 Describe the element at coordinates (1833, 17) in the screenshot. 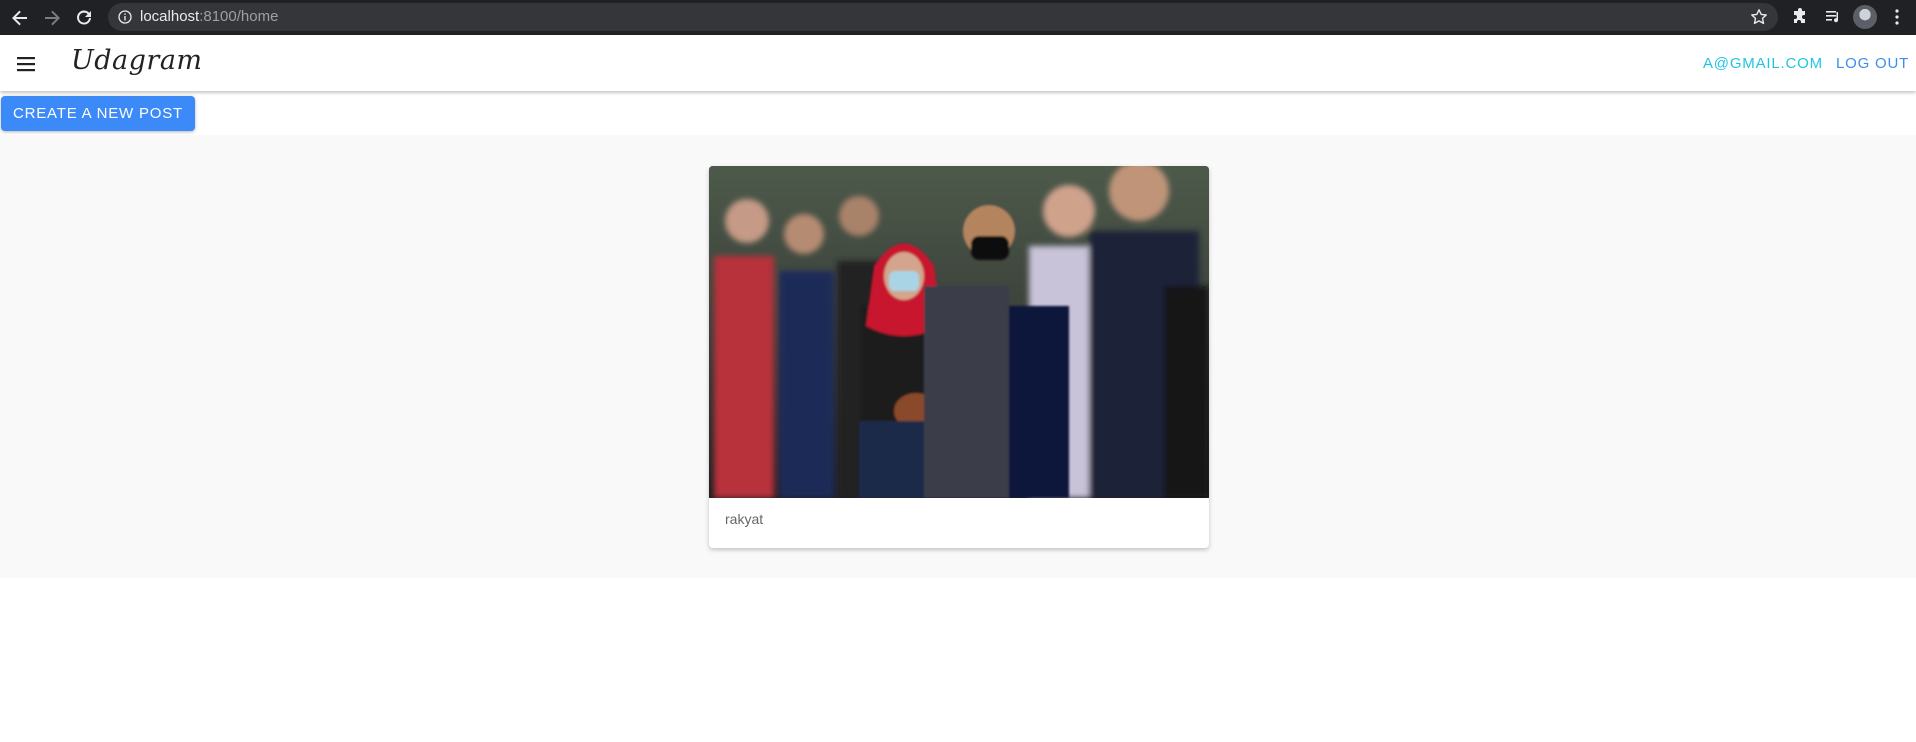

I see `media-queue-icon` at that location.